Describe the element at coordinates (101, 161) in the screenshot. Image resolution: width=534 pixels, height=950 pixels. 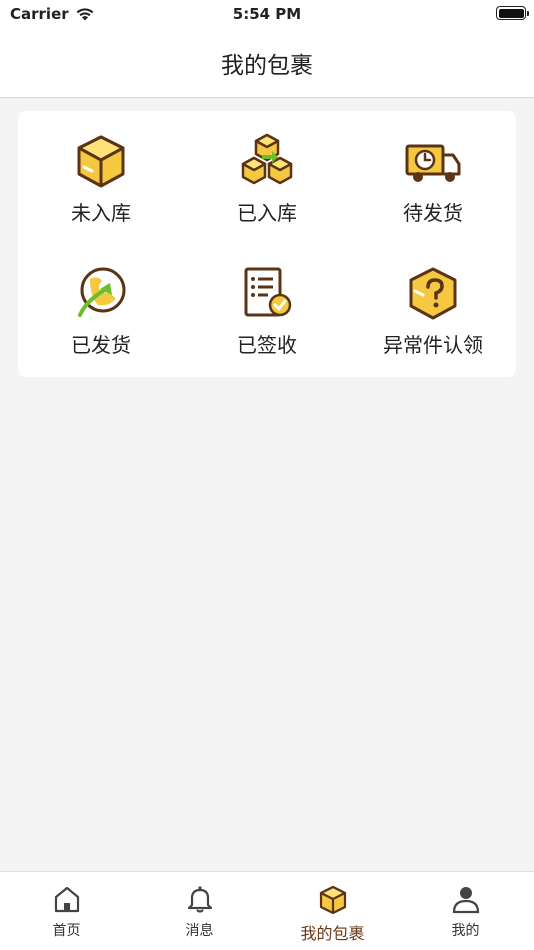
I see `box-icon` at that location.